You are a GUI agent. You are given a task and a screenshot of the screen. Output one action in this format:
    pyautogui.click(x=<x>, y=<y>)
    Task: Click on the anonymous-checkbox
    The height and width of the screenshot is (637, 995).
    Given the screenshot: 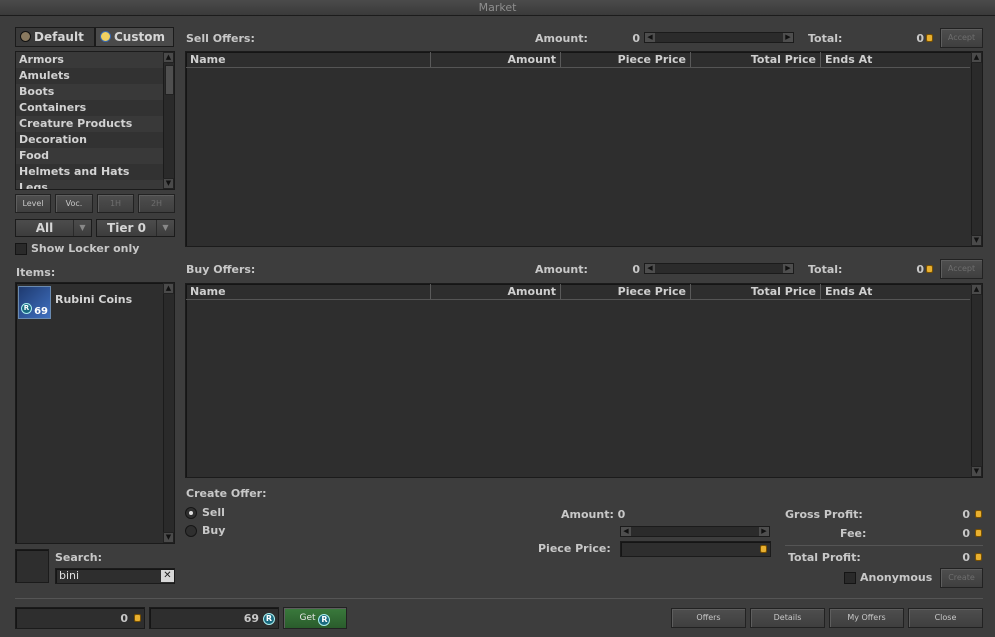 What is the action you would take?
    pyautogui.click(x=850, y=578)
    